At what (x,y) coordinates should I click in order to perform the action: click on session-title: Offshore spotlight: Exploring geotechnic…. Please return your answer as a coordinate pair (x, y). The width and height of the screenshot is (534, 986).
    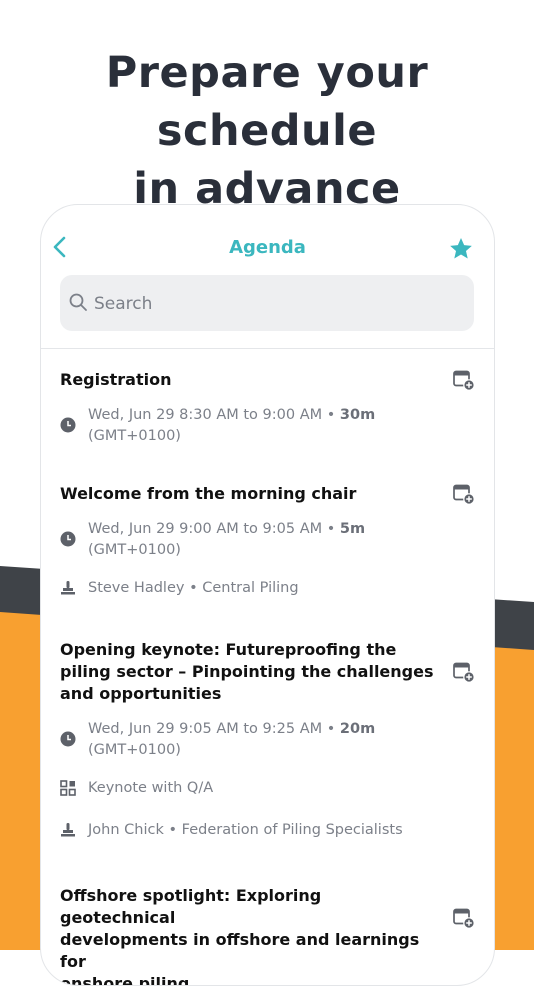
    Looking at the image, I should click on (247, 935).